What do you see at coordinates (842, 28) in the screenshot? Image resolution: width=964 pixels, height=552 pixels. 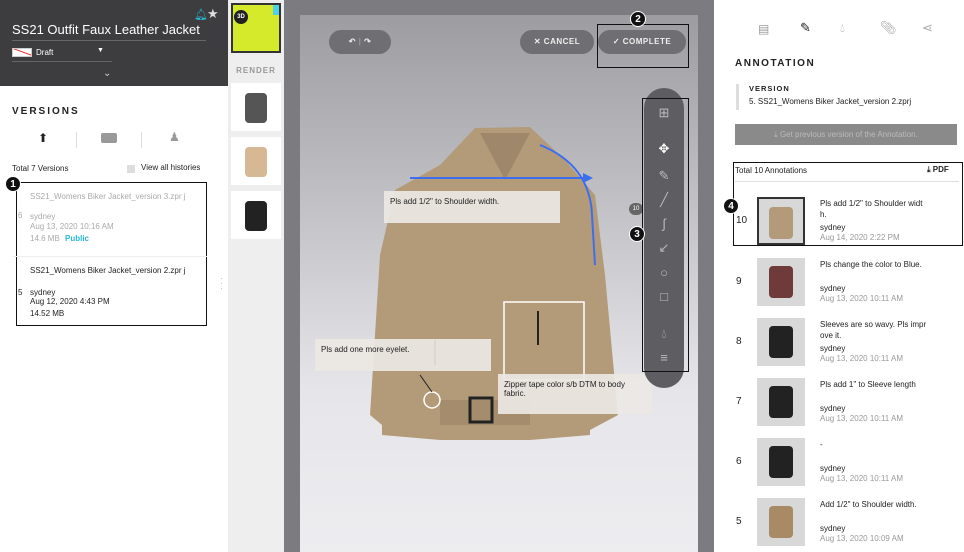 I see `drops-icon: 💧︎` at bounding box center [842, 28].